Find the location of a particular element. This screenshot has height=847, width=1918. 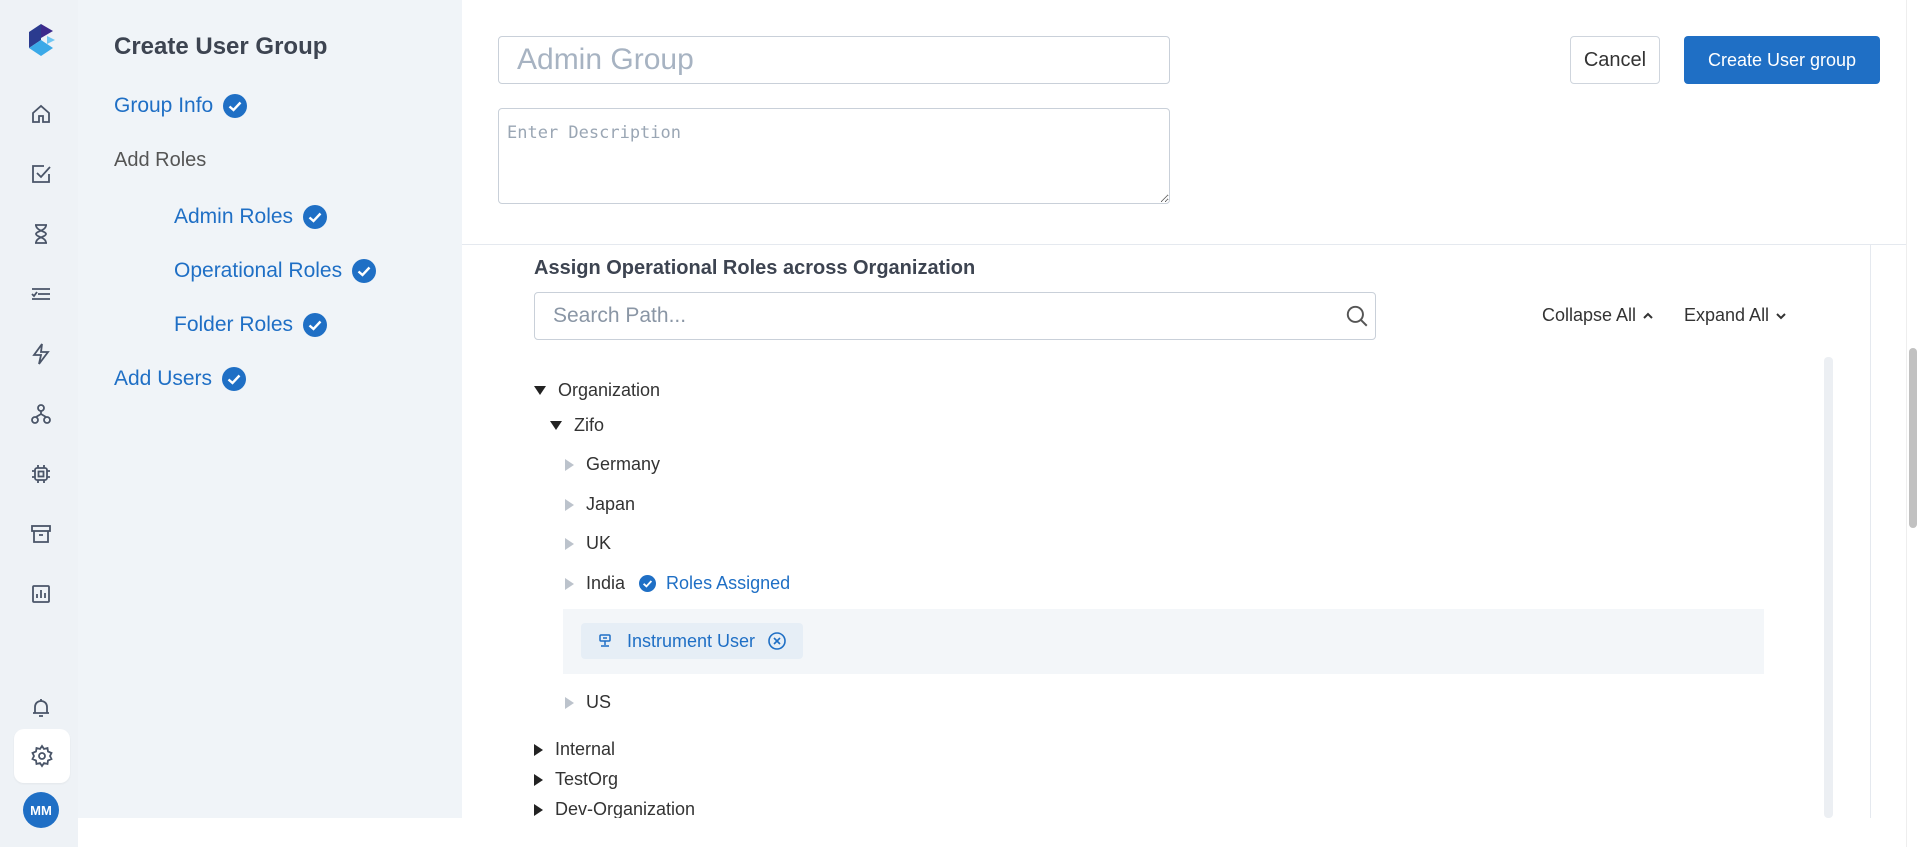

gear-icon is located at coordinates (42, 756).